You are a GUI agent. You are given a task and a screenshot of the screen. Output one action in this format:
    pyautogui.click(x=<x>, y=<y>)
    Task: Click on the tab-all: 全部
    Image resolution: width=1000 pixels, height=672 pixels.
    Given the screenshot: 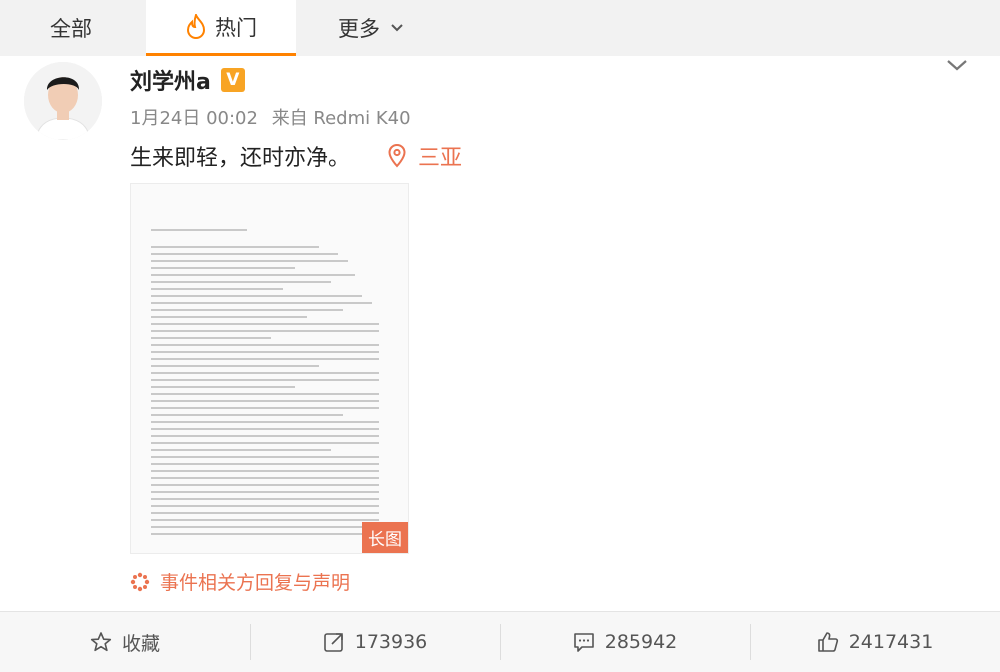 What is the action you would take?
    pyautogui.click(x=71, y=28)
    